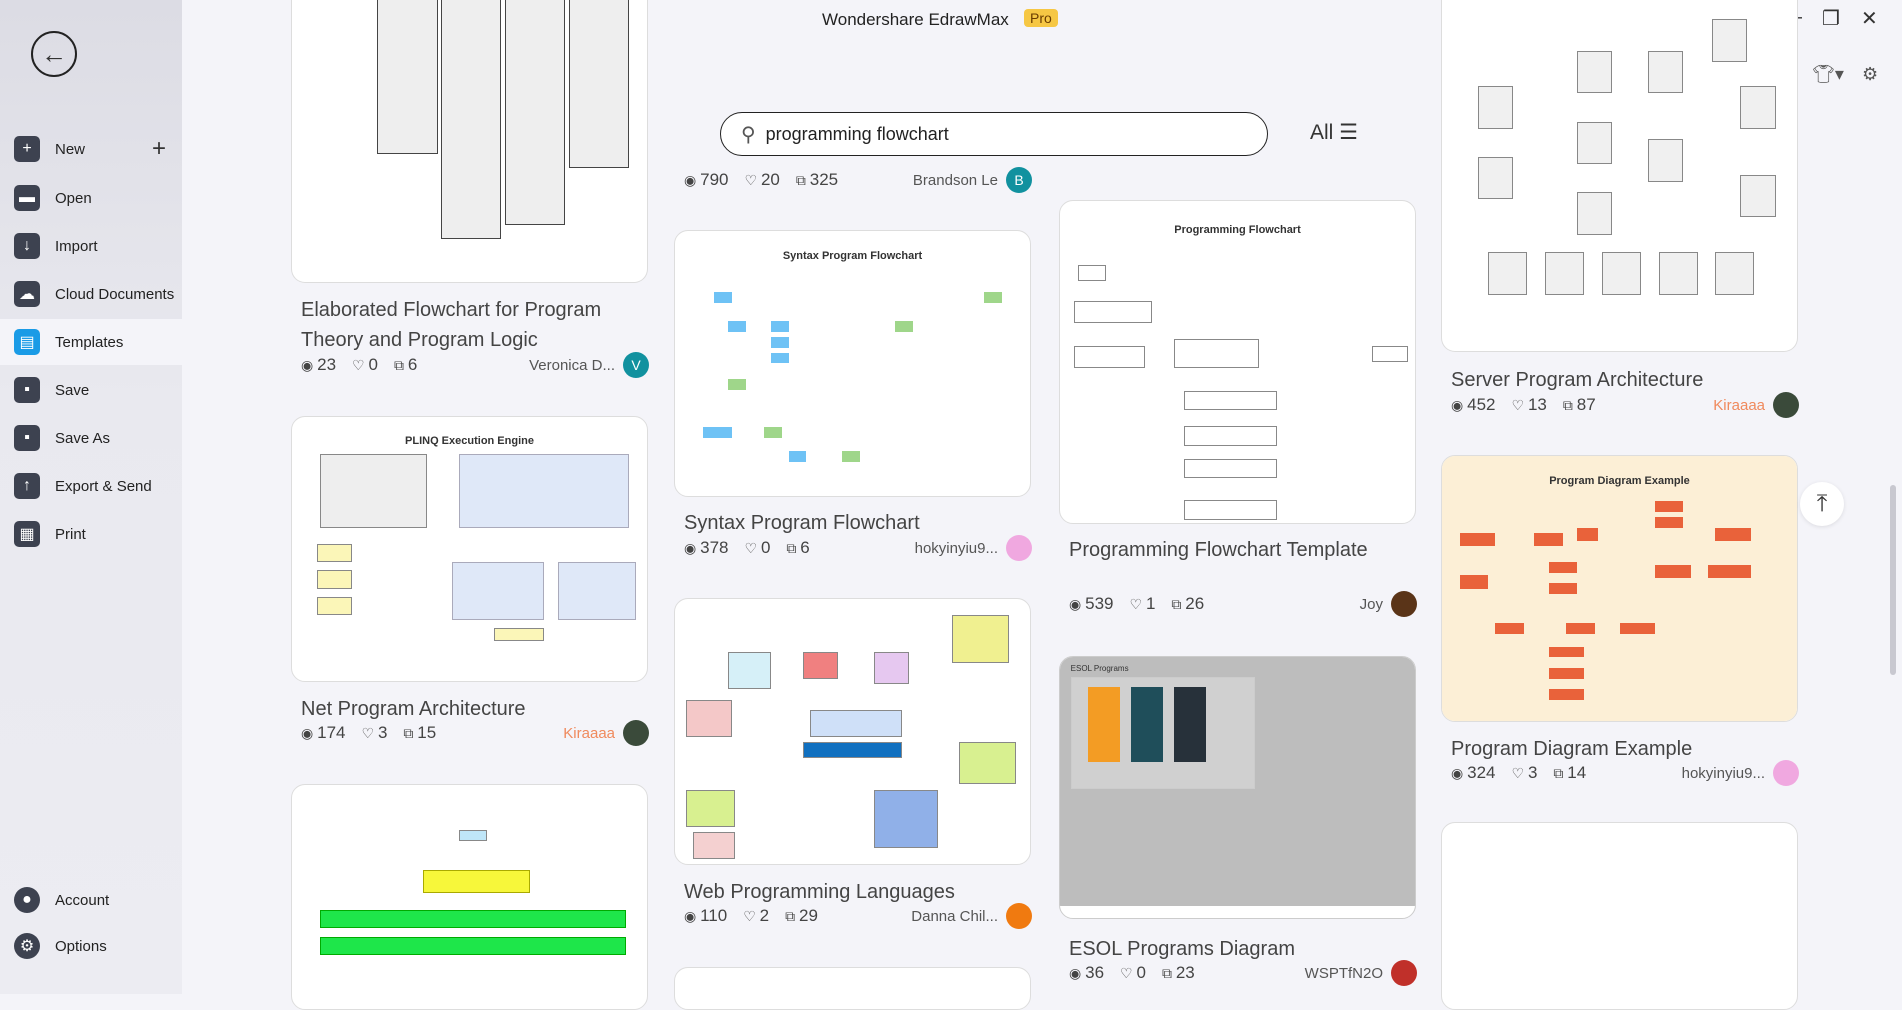  Describe the element at coordinates (714, 179) in the screenshot. I see `stat-value: 790` at that location.